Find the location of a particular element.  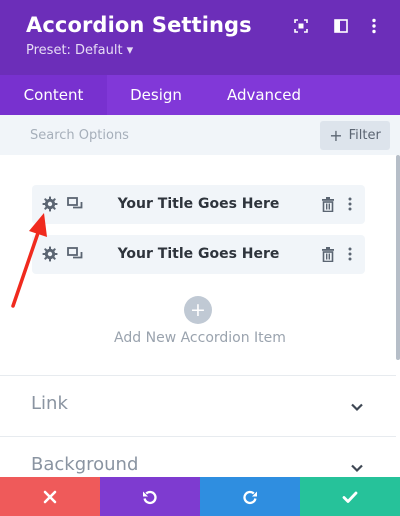

tab-advanced: Advanced is located at coordinates (264, 95).